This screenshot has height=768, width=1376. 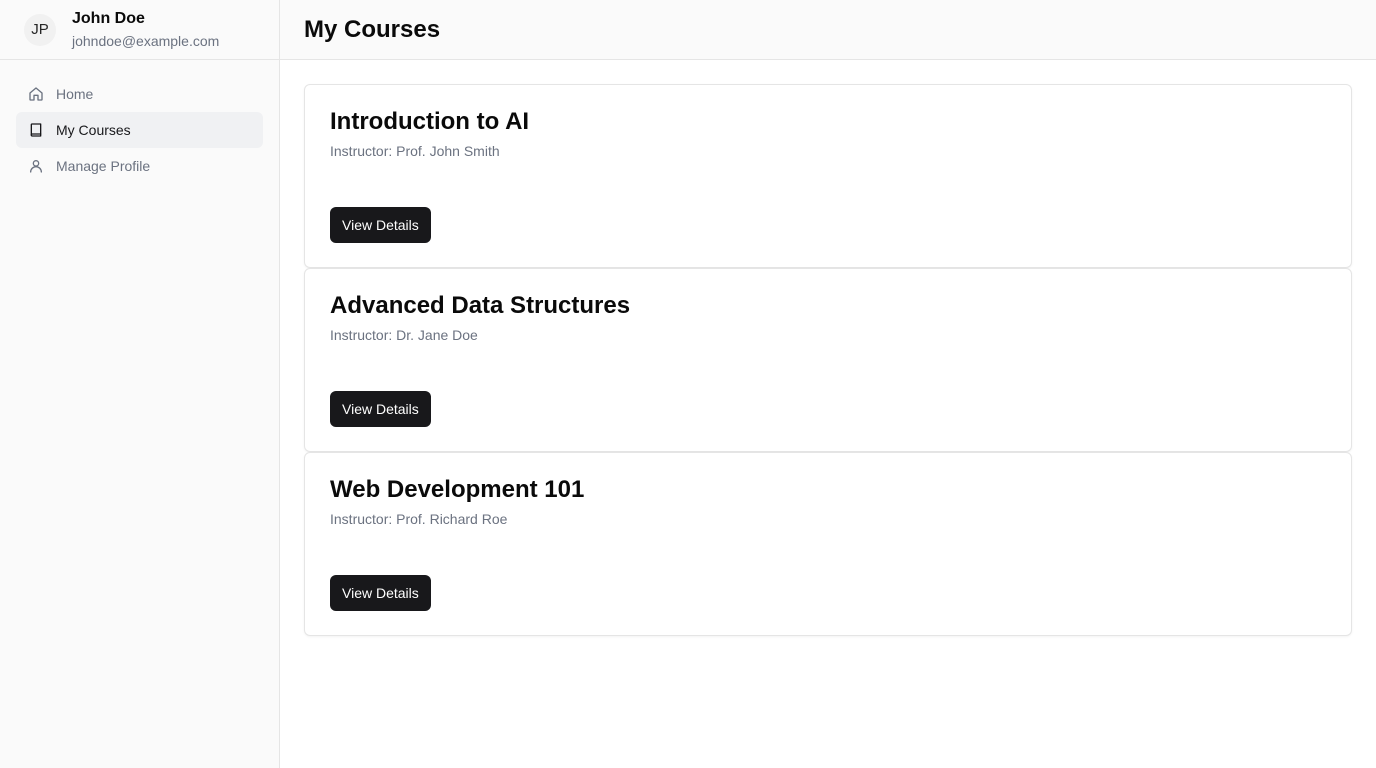 What do you see at coordinates (108, 18) in the screenshot?
I see `user-name: John Doe` at bounding box center [108, 18].